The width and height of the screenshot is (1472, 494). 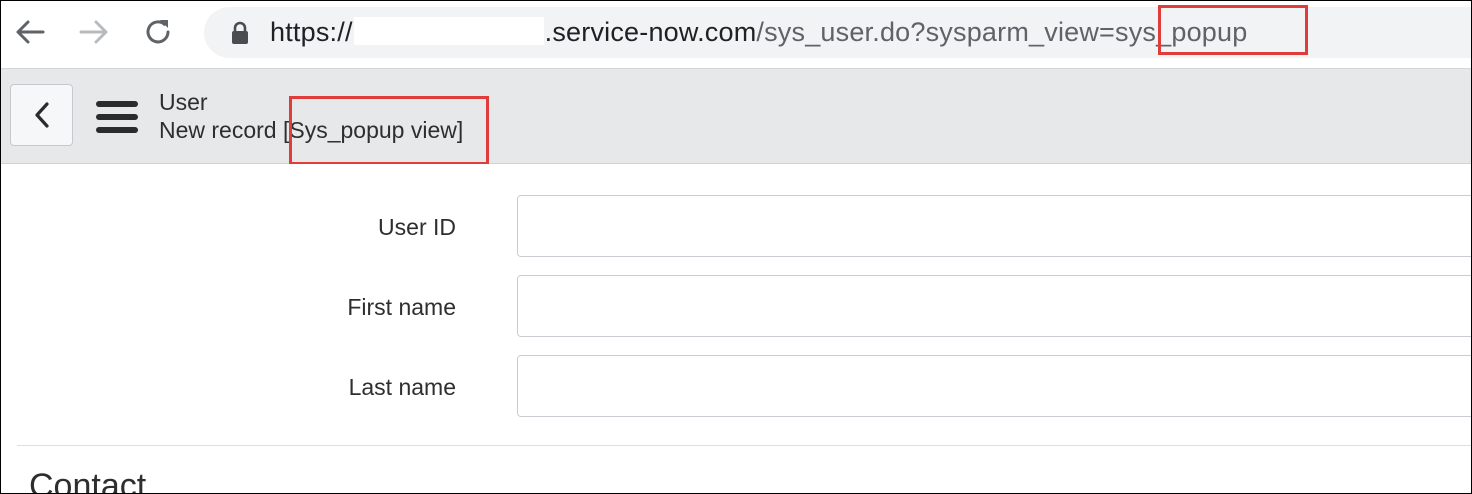 I want to click on url-path: /sys_user.do?sysparm_view=, so click(x=936, y=32).